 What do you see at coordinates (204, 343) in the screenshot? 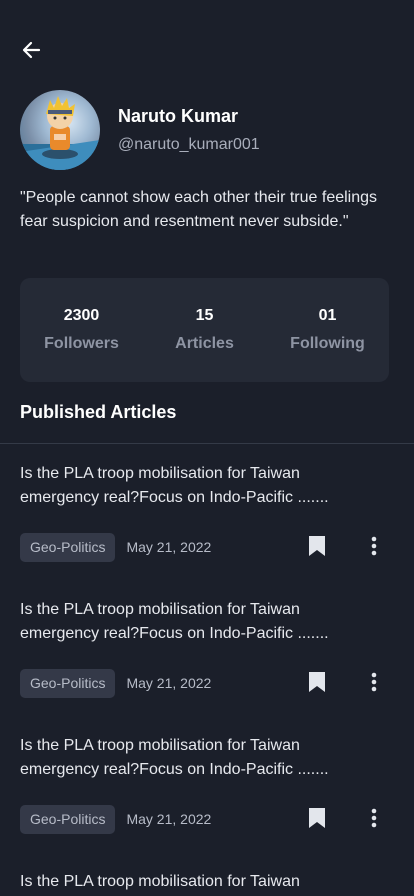
I see `stat-label: Articles` at bounding box center [204, 343].